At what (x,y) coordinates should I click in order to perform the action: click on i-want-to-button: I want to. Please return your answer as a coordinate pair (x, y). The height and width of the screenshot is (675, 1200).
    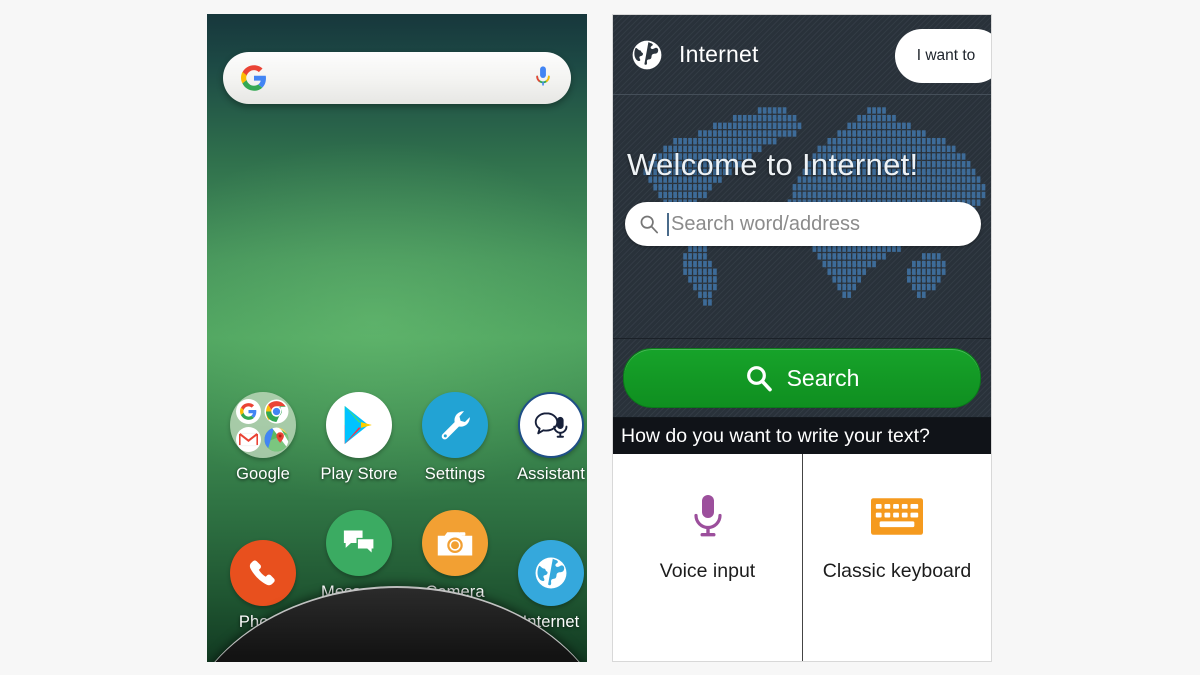
    Looking at the image, I should click on (943, 56).